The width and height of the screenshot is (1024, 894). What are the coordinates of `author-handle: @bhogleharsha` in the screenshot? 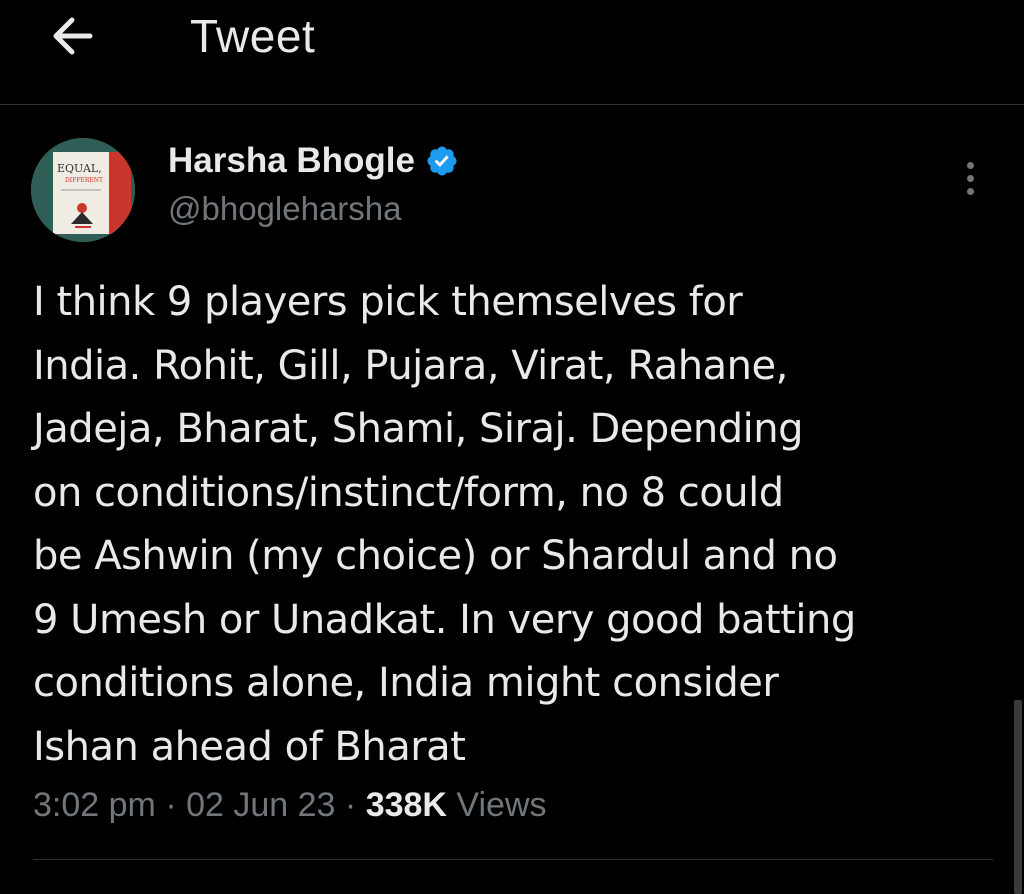 It's located at (285, 209).